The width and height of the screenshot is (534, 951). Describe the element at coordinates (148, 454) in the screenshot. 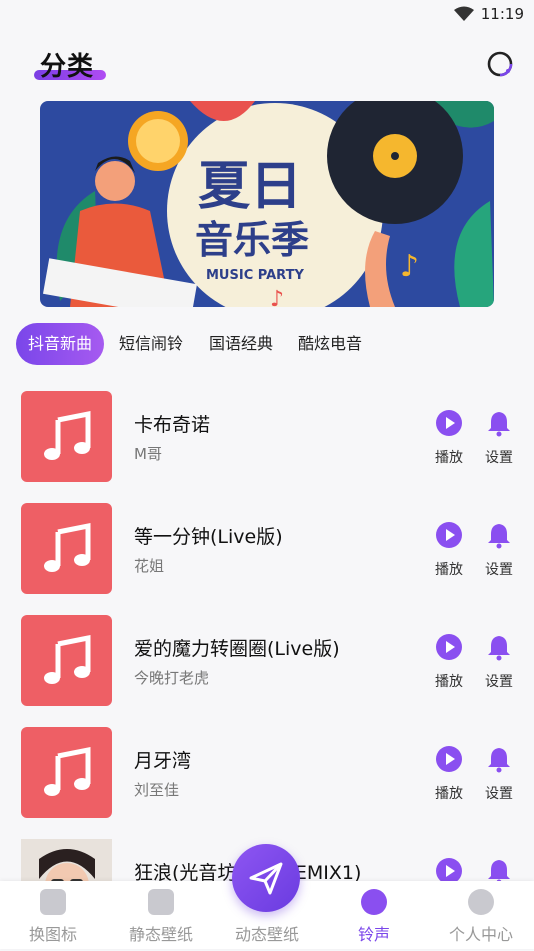

I see `song-artist: M哥` at that location.